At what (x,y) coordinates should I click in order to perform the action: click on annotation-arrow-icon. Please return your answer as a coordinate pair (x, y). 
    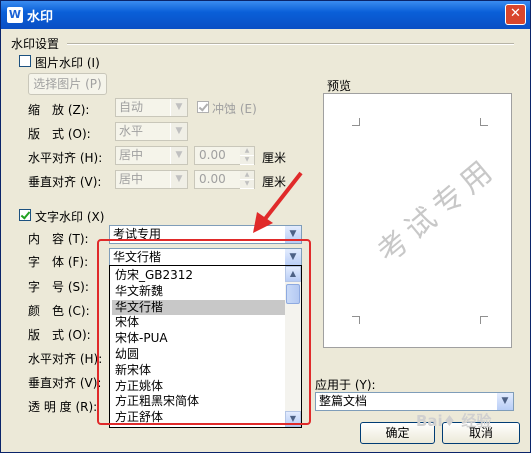
    Looking at the image, I should click on (278, 202).